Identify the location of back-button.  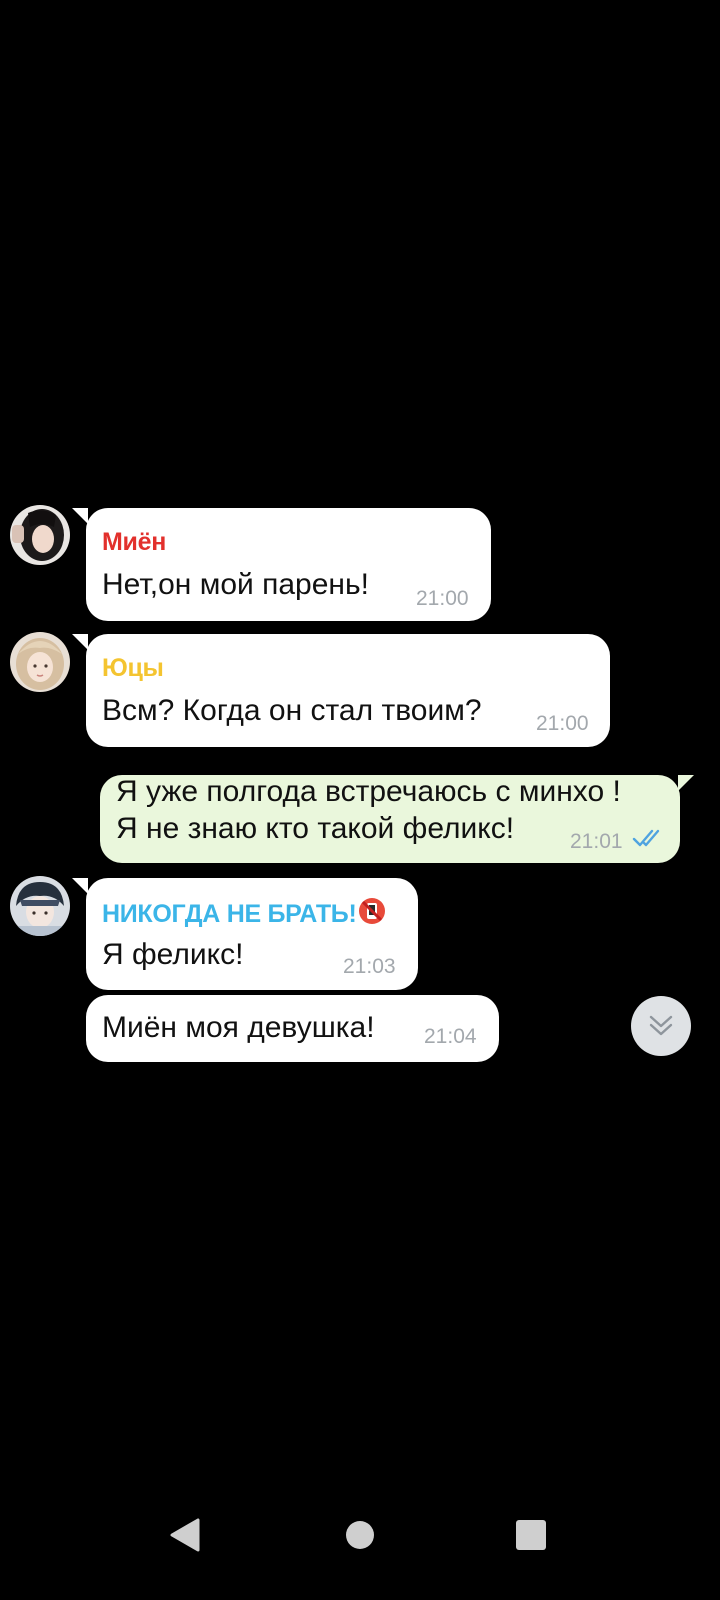
(185, 1535).